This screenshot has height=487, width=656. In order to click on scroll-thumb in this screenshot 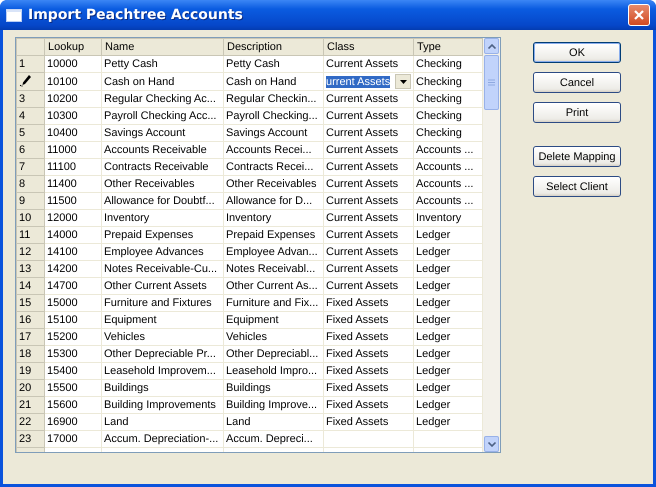, I will do `click(491, 82)`.